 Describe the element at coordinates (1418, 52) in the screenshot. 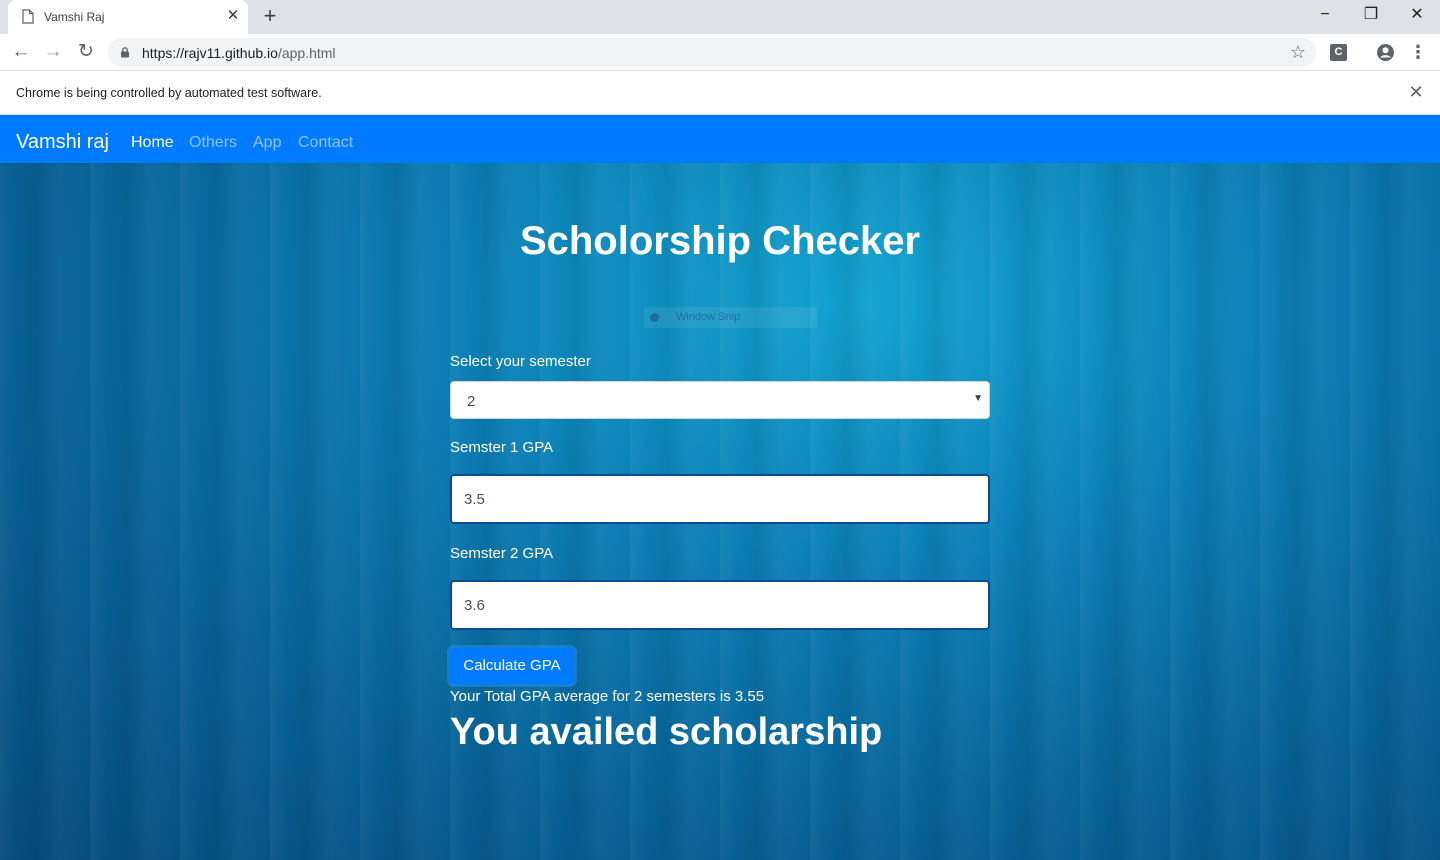

I see `browser-menu-icon: ⋮` at that location.